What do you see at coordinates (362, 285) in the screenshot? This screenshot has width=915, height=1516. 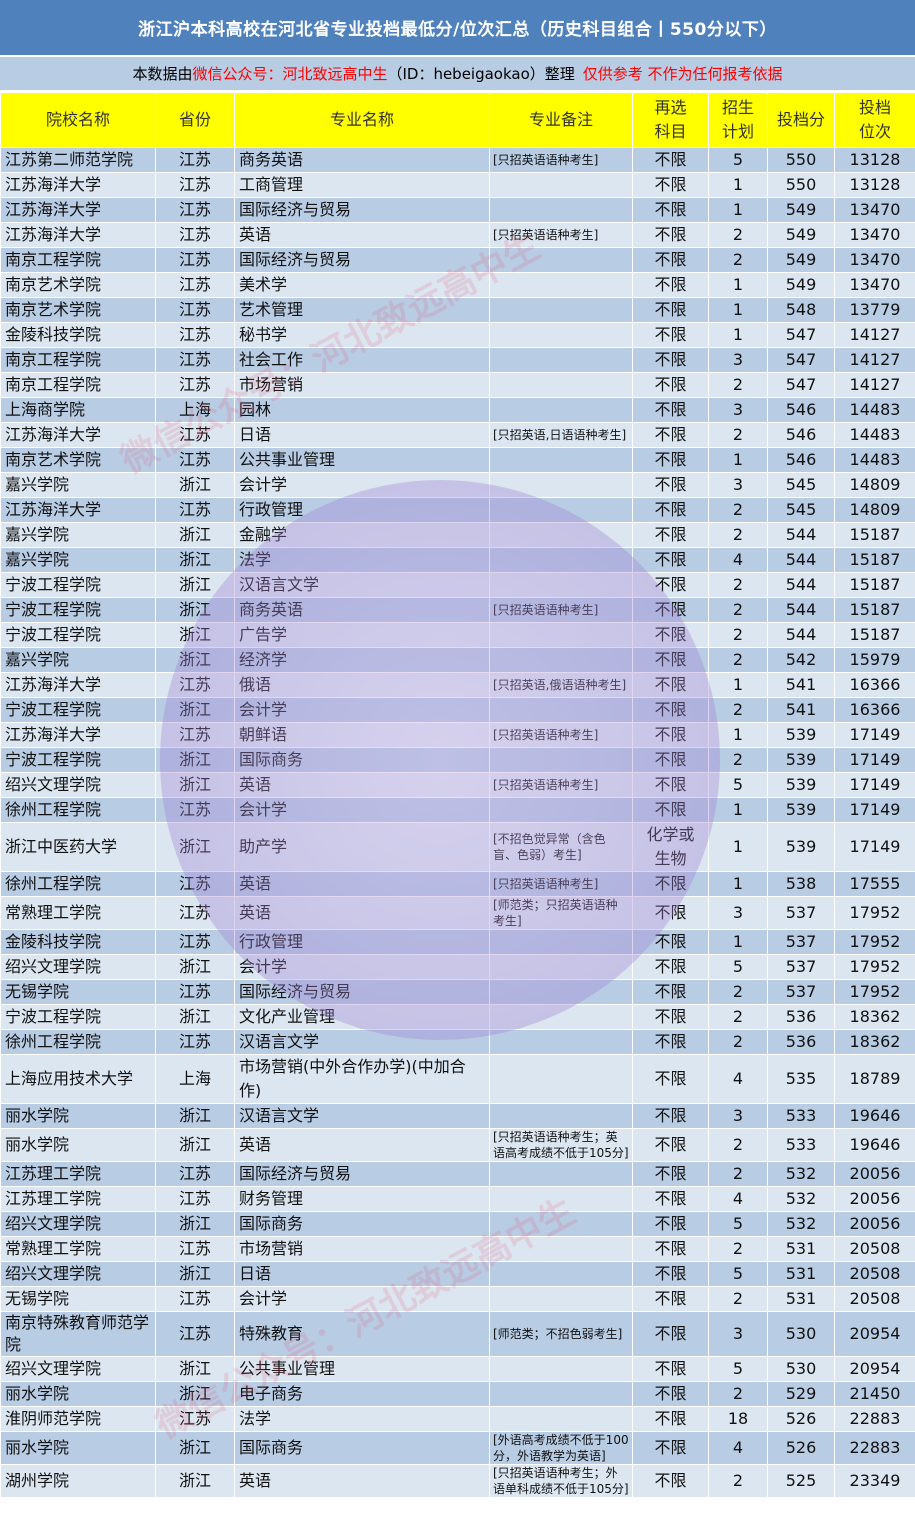 I see `cell-major: 美术学` at bounding box center [362, 285].